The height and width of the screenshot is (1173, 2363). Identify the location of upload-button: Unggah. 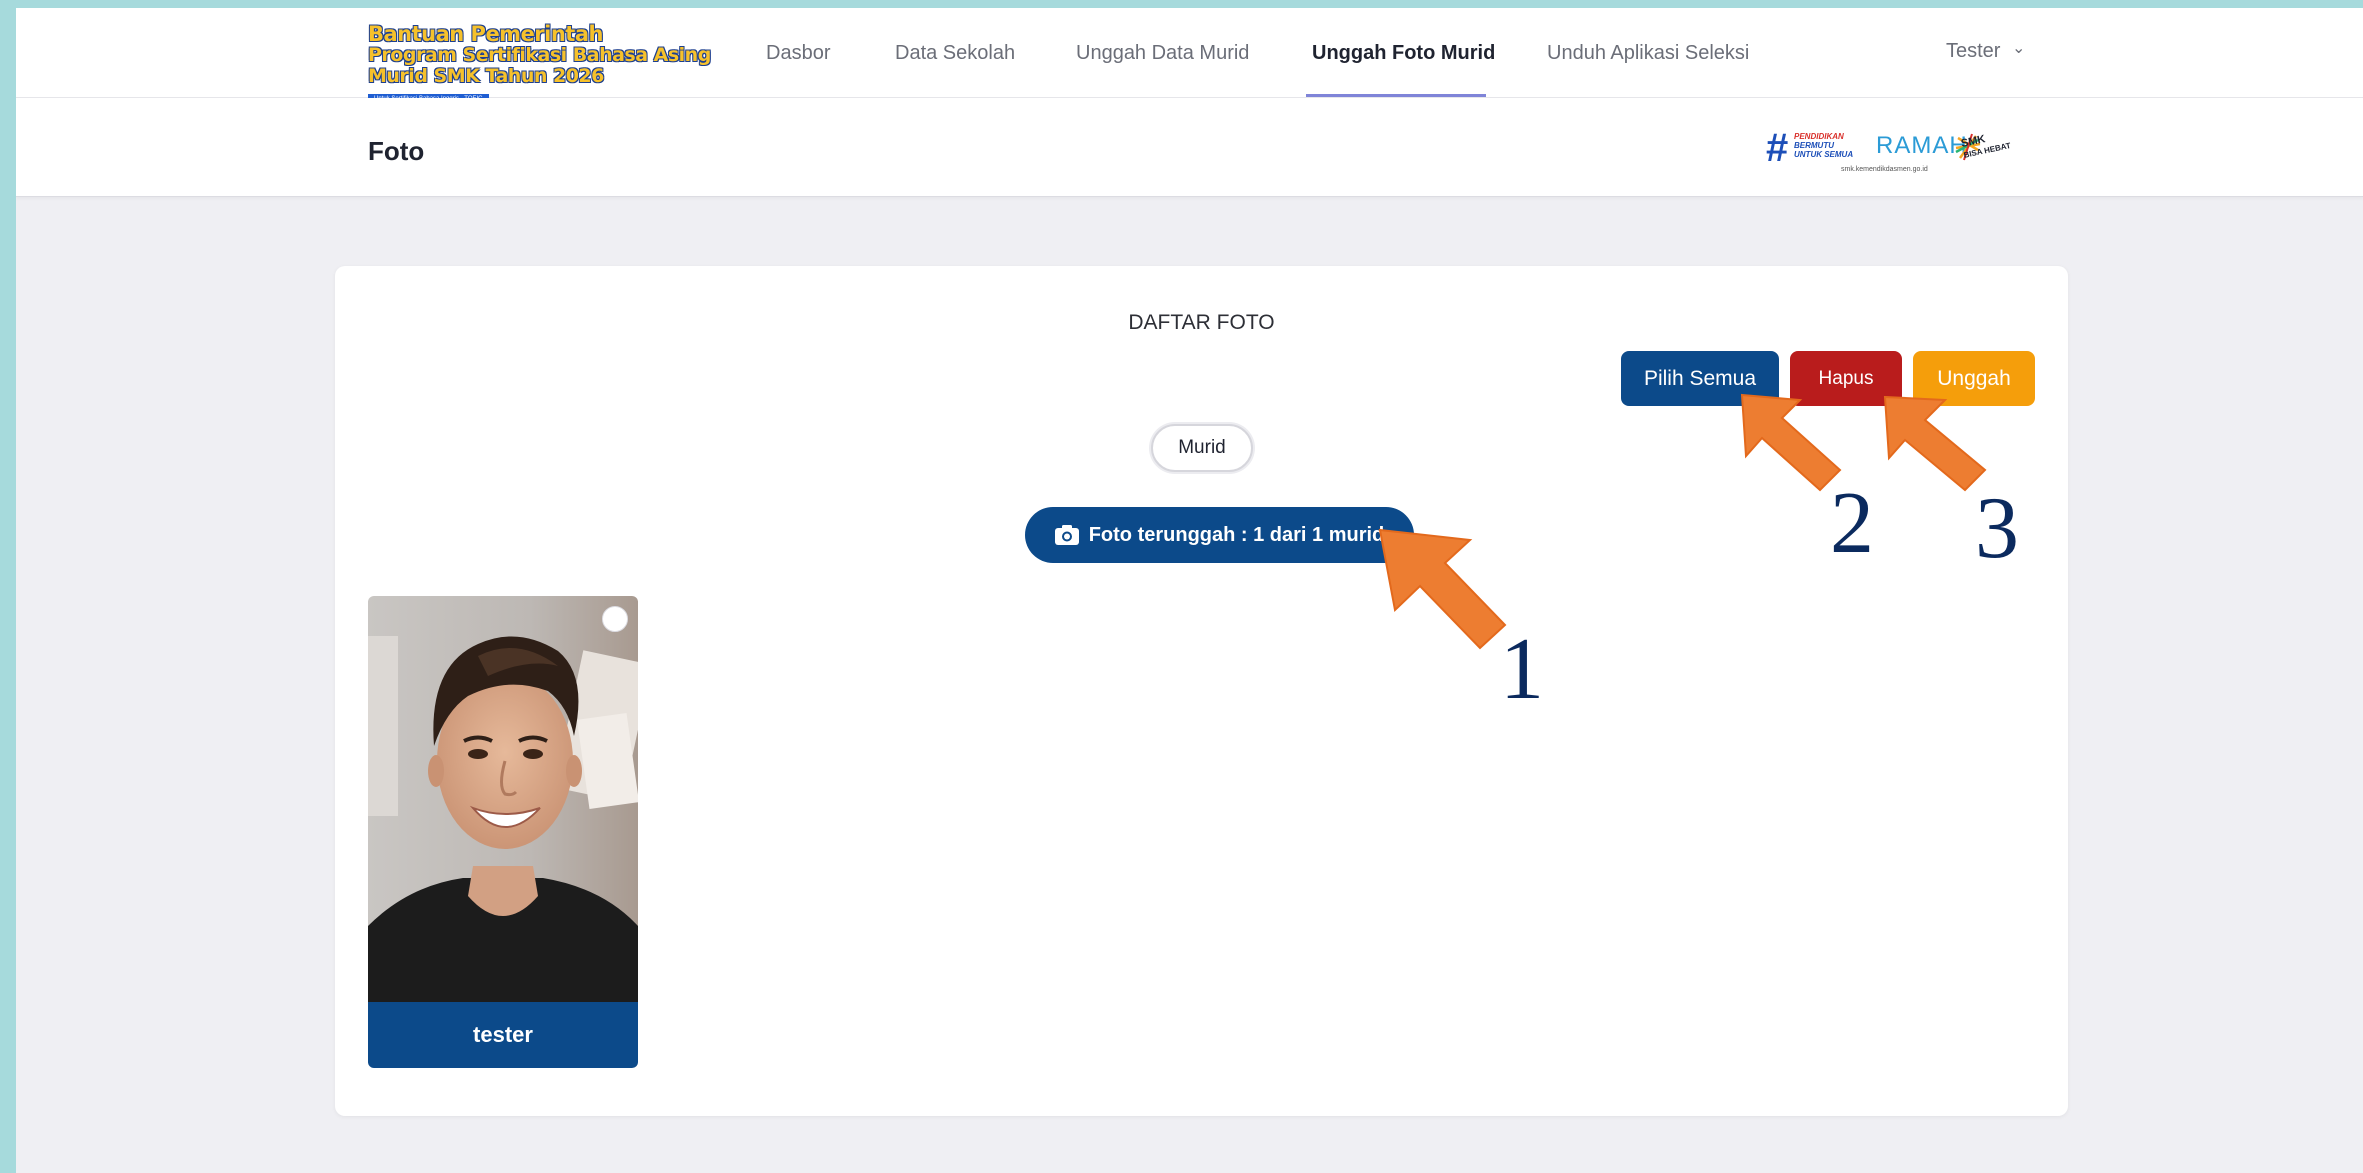
(1974, 378).